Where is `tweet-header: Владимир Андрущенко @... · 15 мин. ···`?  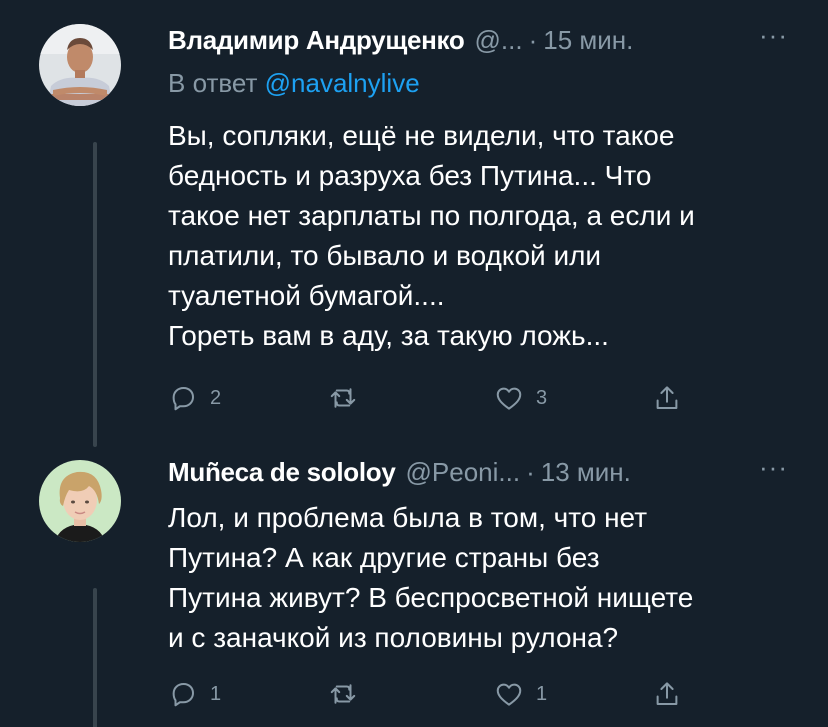
tweet-header: Владимир Андрущенко @... · 15 мин. ··· is located at coordinates (478, 39).